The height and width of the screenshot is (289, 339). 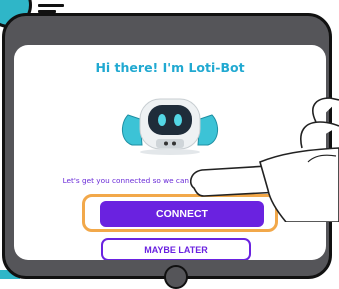 I want to click on dialog-title: Hi there! I'm Loti-Bot, so click(x=170, y=67).